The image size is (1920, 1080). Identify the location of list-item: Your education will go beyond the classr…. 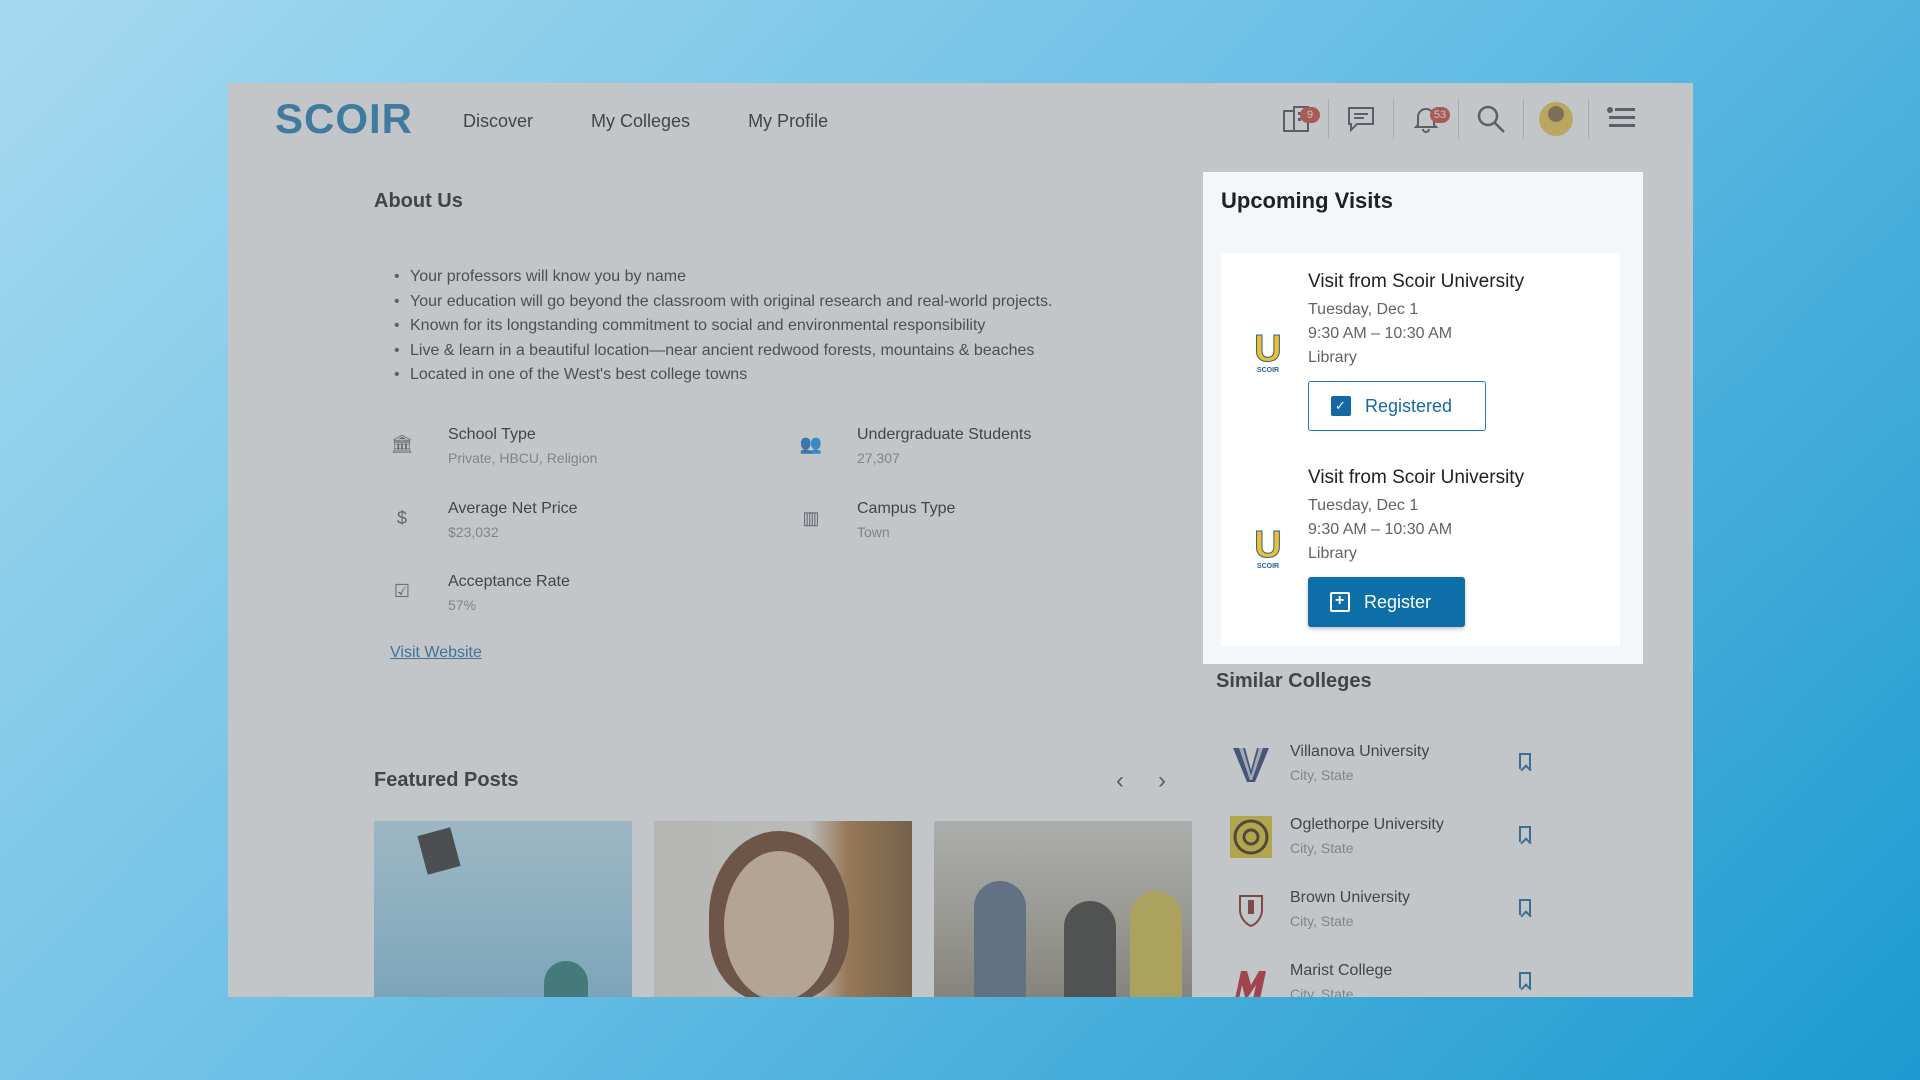
(721, 305).